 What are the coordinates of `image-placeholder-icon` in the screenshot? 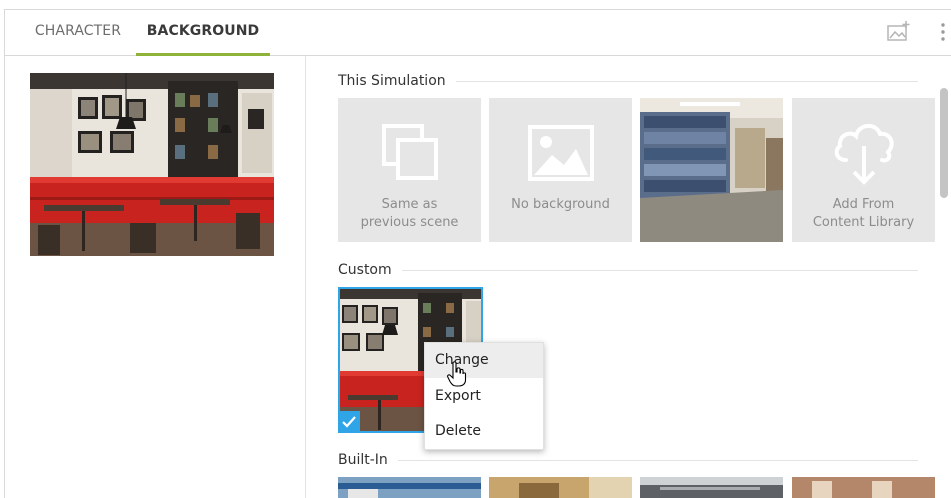 It's located at (561, 153).